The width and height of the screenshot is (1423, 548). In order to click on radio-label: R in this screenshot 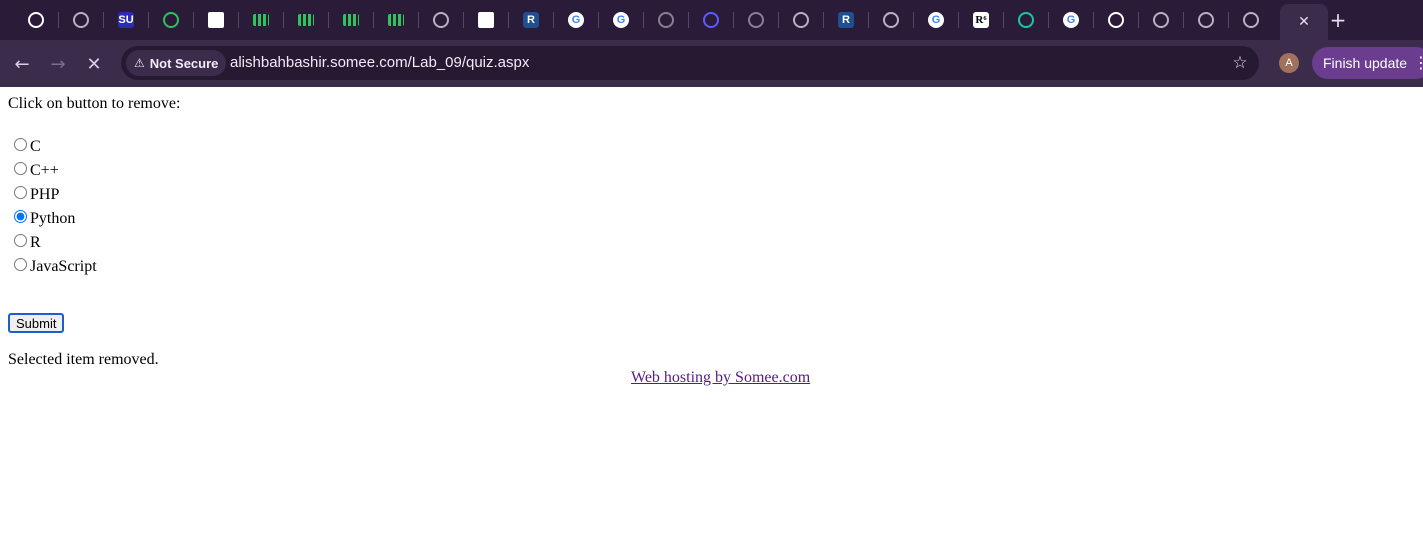, I will do `click(35, 243)`.